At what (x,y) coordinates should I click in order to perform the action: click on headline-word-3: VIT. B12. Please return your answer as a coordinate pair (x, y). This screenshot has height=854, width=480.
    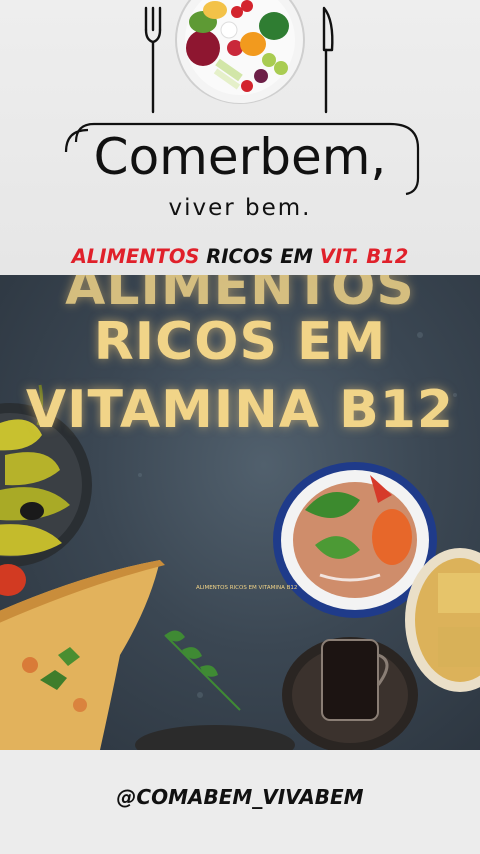
    Looking at the image, I should click on (364, 256).